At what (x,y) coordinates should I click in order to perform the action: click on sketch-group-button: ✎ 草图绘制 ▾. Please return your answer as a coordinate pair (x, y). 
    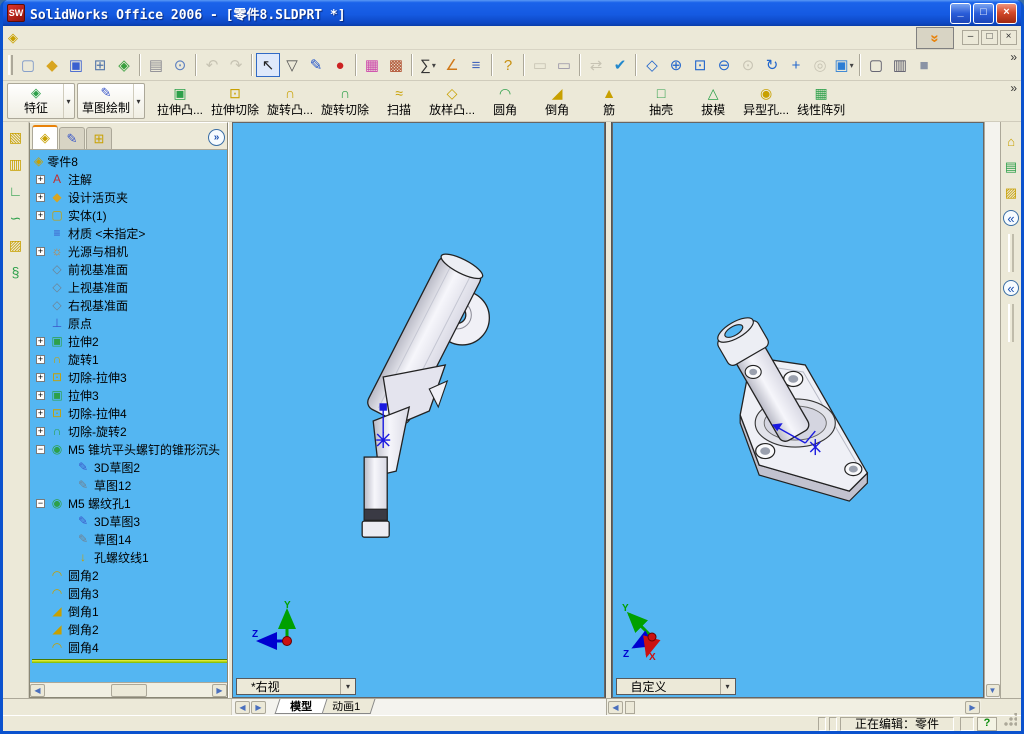
    Looking at the image, I should click on (111, 101).